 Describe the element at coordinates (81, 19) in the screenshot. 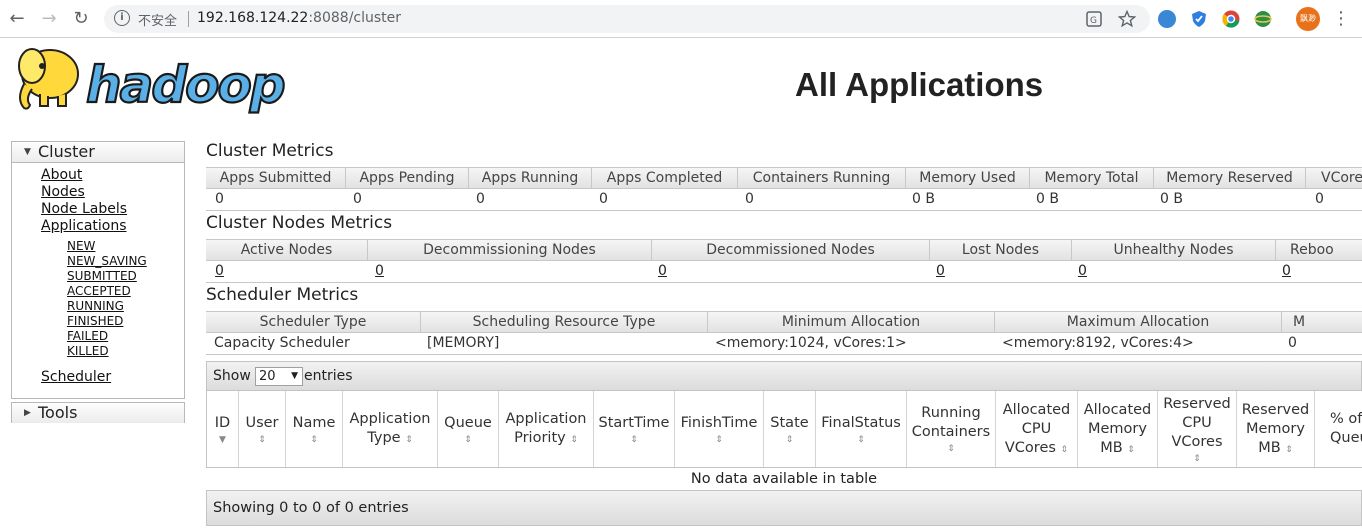

I see `reload-icon: ↻` at that location.